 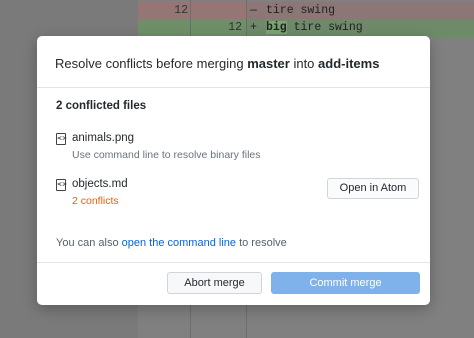 What do you see at coordinates (349, 63) in the screenshot?
I see `target-branch-name: add-items` at bounding box center [349, 63].